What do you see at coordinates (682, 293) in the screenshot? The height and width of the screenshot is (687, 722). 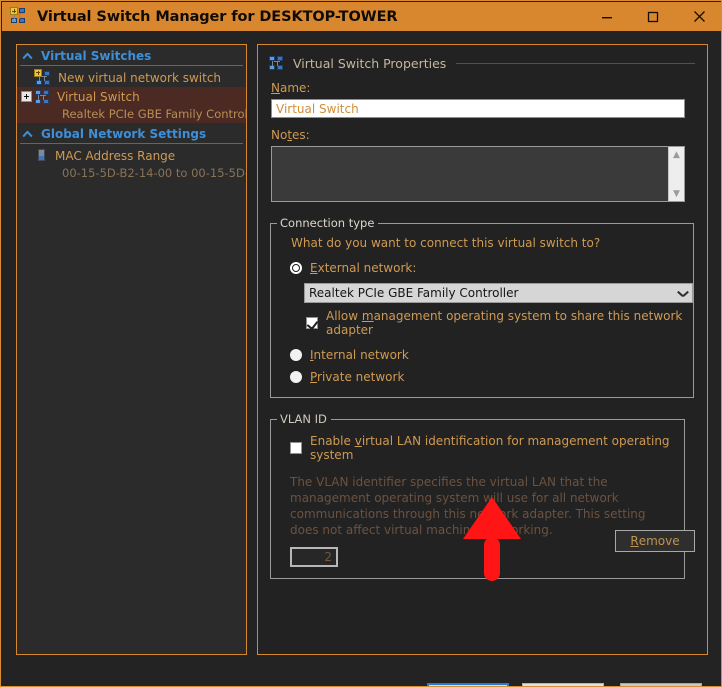 I see `chevron-down-icon` at bounding box center [682, 293].